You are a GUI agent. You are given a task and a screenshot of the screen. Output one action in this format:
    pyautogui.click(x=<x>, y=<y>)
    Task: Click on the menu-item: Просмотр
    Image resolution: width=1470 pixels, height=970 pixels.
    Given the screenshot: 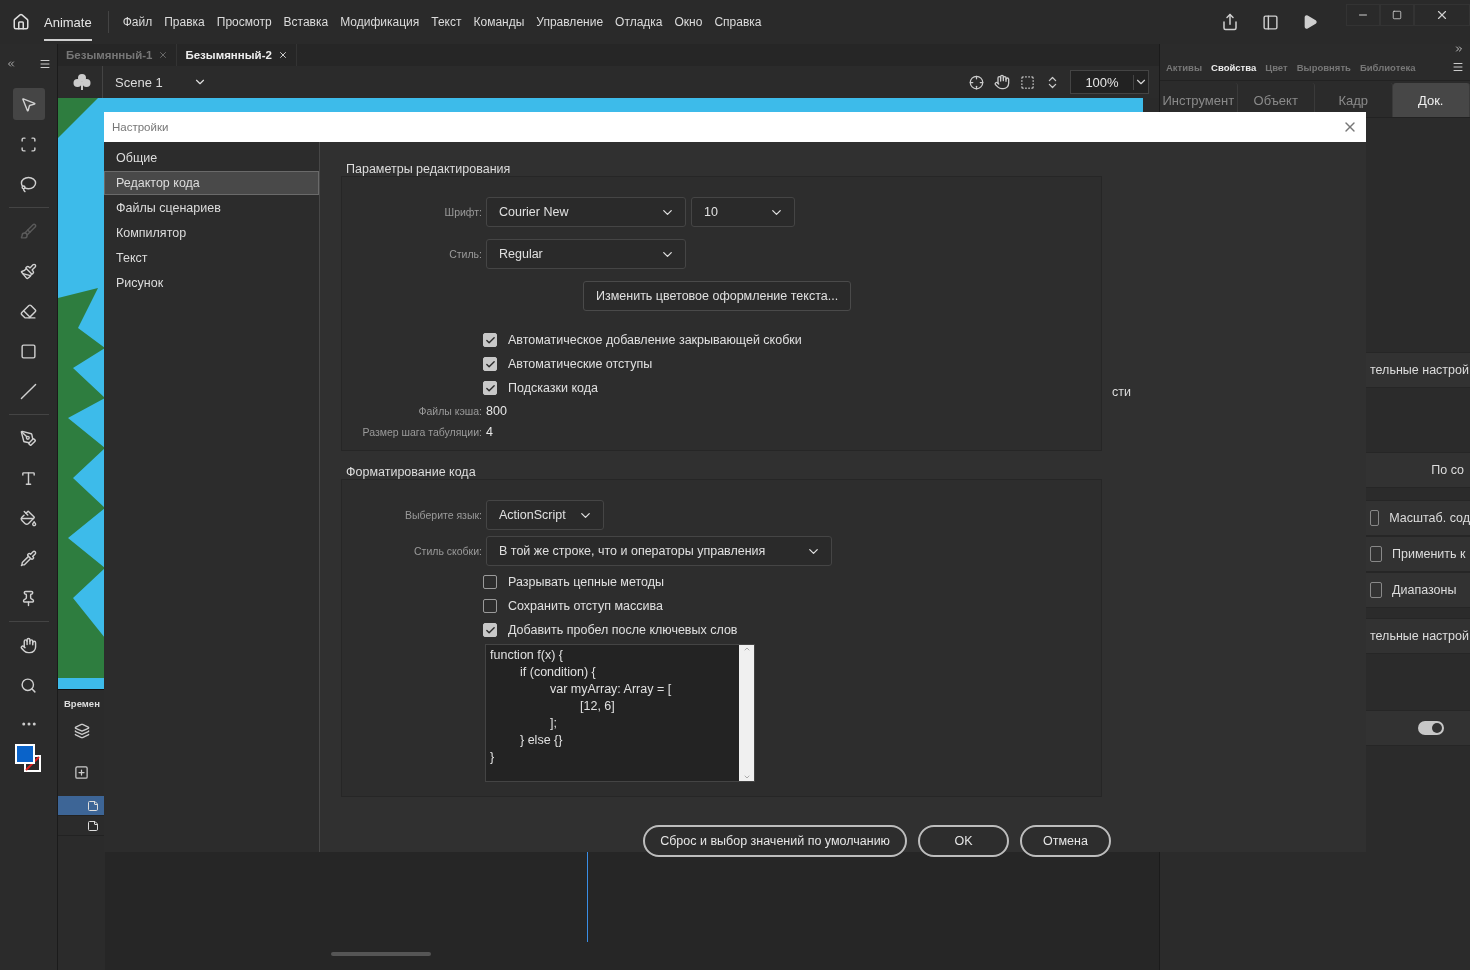 What is the action you would take?
    pyautogui.click(x=244, y=22)
    